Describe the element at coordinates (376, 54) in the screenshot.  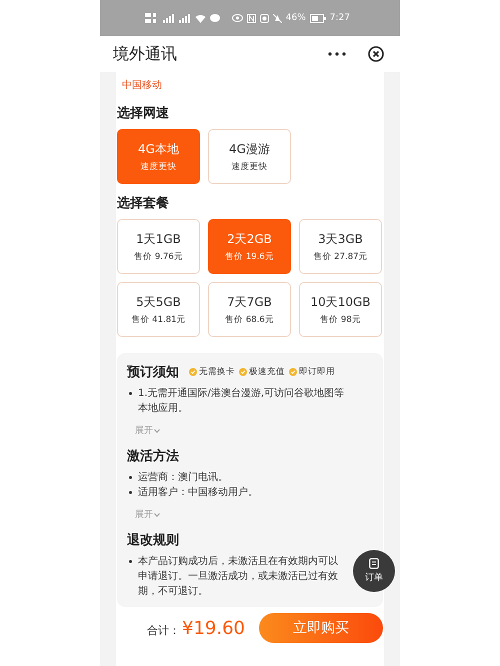
I see `close-icon` at that location.